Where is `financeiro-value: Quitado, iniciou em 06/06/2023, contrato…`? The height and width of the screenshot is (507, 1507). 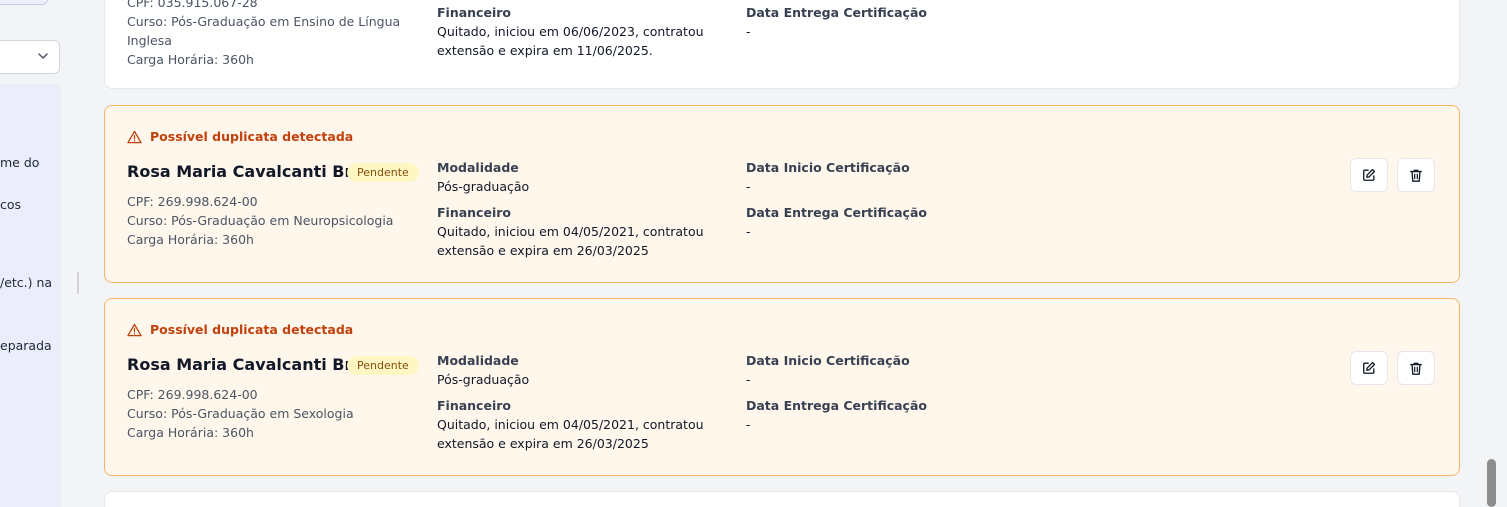
financeiro-value: Quitado, iniciou em 06/06/2023, contrato… is located at coordinates (570, 31).